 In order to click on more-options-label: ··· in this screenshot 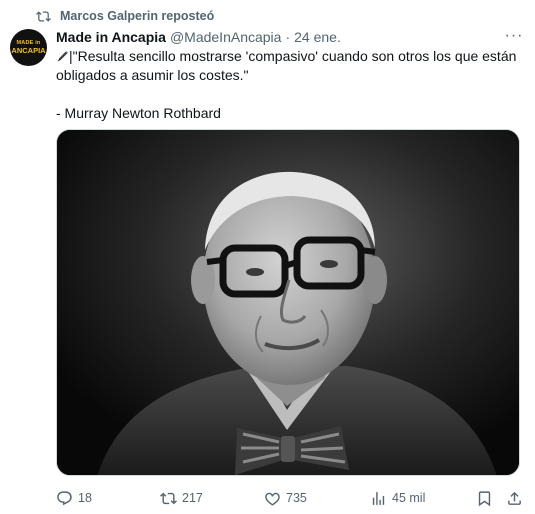, I will do `click(514, 35)`.